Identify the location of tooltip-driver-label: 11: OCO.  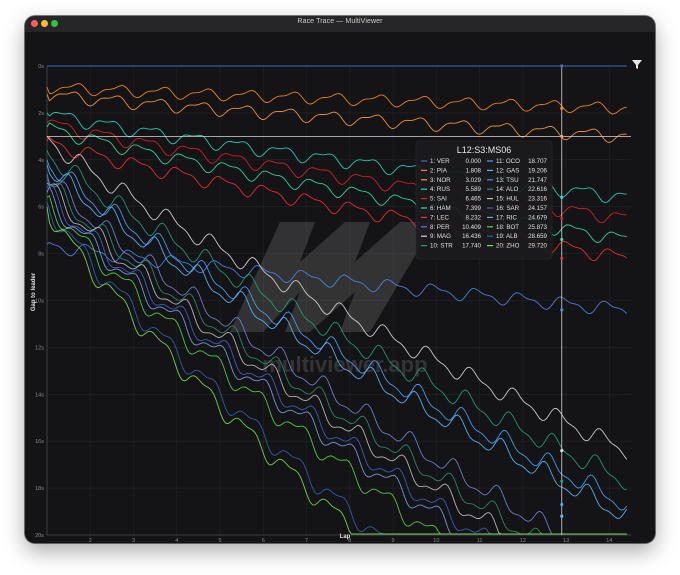
(508, 161).